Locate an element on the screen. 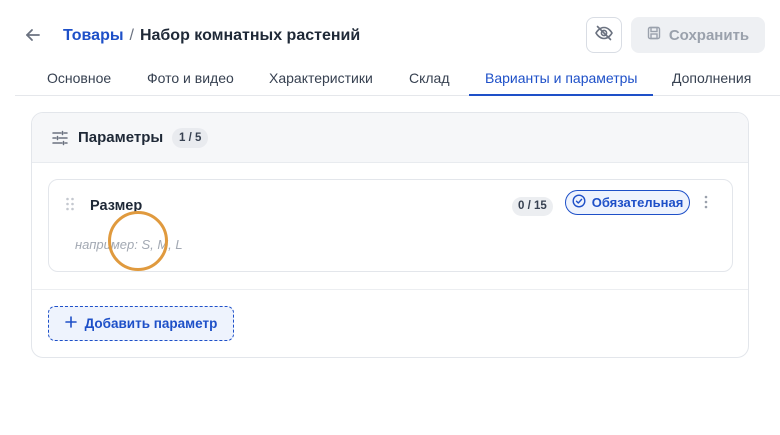  breadcrumb-link-products: Товары is located at coordinates (93, 35).